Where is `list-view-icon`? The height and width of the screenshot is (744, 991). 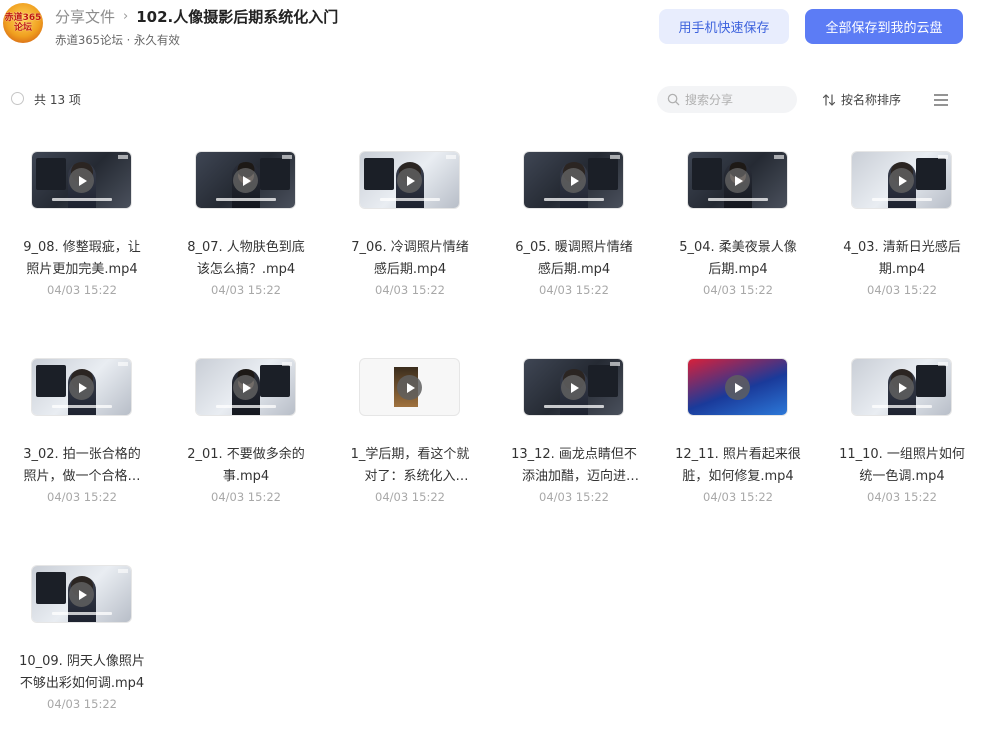
list-view-icon is located at coordinates (941, 100).